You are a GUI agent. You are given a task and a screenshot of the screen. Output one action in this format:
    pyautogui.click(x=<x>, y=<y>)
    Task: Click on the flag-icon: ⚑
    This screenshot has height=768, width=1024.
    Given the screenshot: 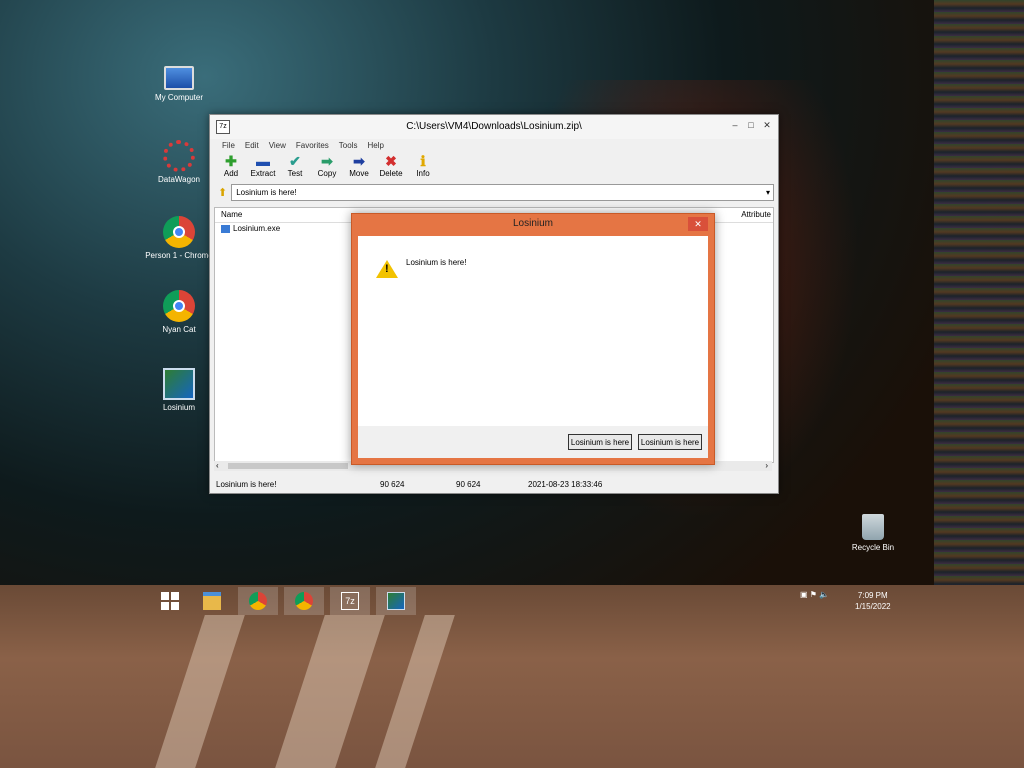 What is the action you would take?
    pyautogui.click(x=813, y=594)
    